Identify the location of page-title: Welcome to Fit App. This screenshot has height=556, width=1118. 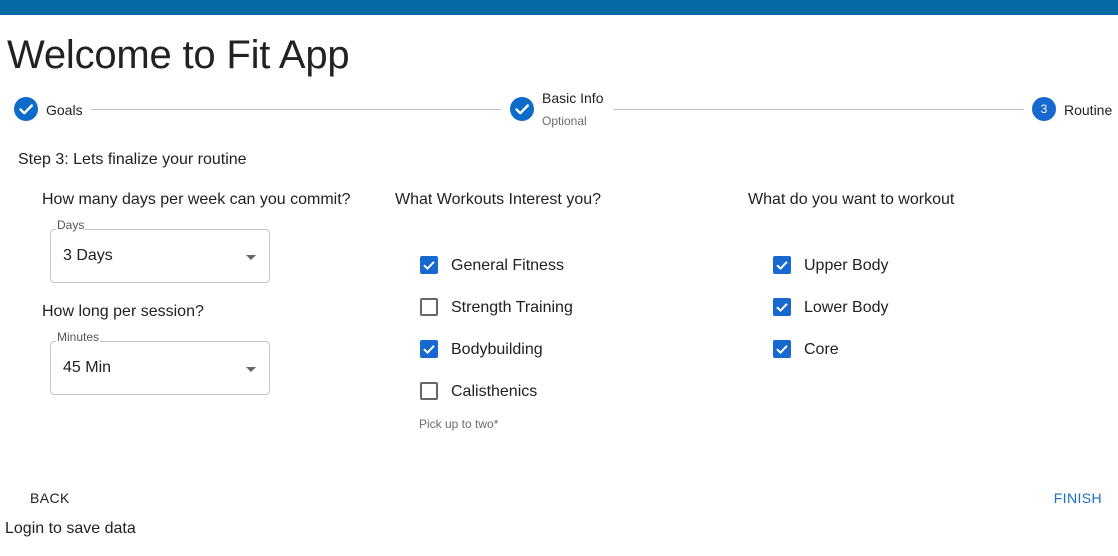
(178, 55).